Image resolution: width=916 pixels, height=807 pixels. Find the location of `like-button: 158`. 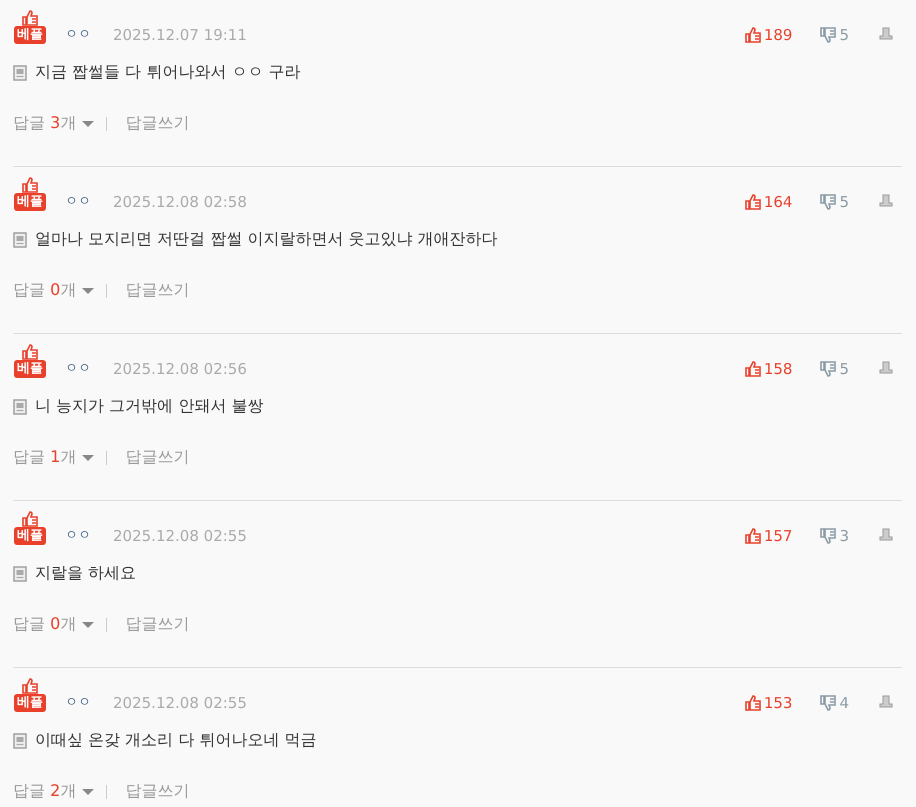

like-button: 158 is located at coordinates (768, 369).